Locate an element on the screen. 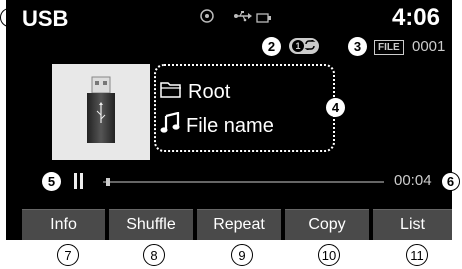 The width and height of the screenshot is (462, 269). elapsed-time: 00:04 is located at coordinates (413, 180).